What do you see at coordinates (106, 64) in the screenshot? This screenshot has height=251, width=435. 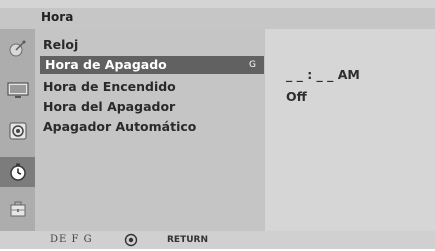 I see `menu-item-label: Hora de Apagado` at bounding box center [106, 64].